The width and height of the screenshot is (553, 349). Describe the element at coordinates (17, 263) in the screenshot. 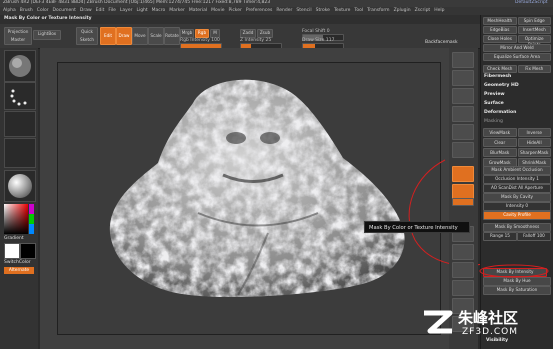

I see `switchcolor-label: SwitchColor` at that location.